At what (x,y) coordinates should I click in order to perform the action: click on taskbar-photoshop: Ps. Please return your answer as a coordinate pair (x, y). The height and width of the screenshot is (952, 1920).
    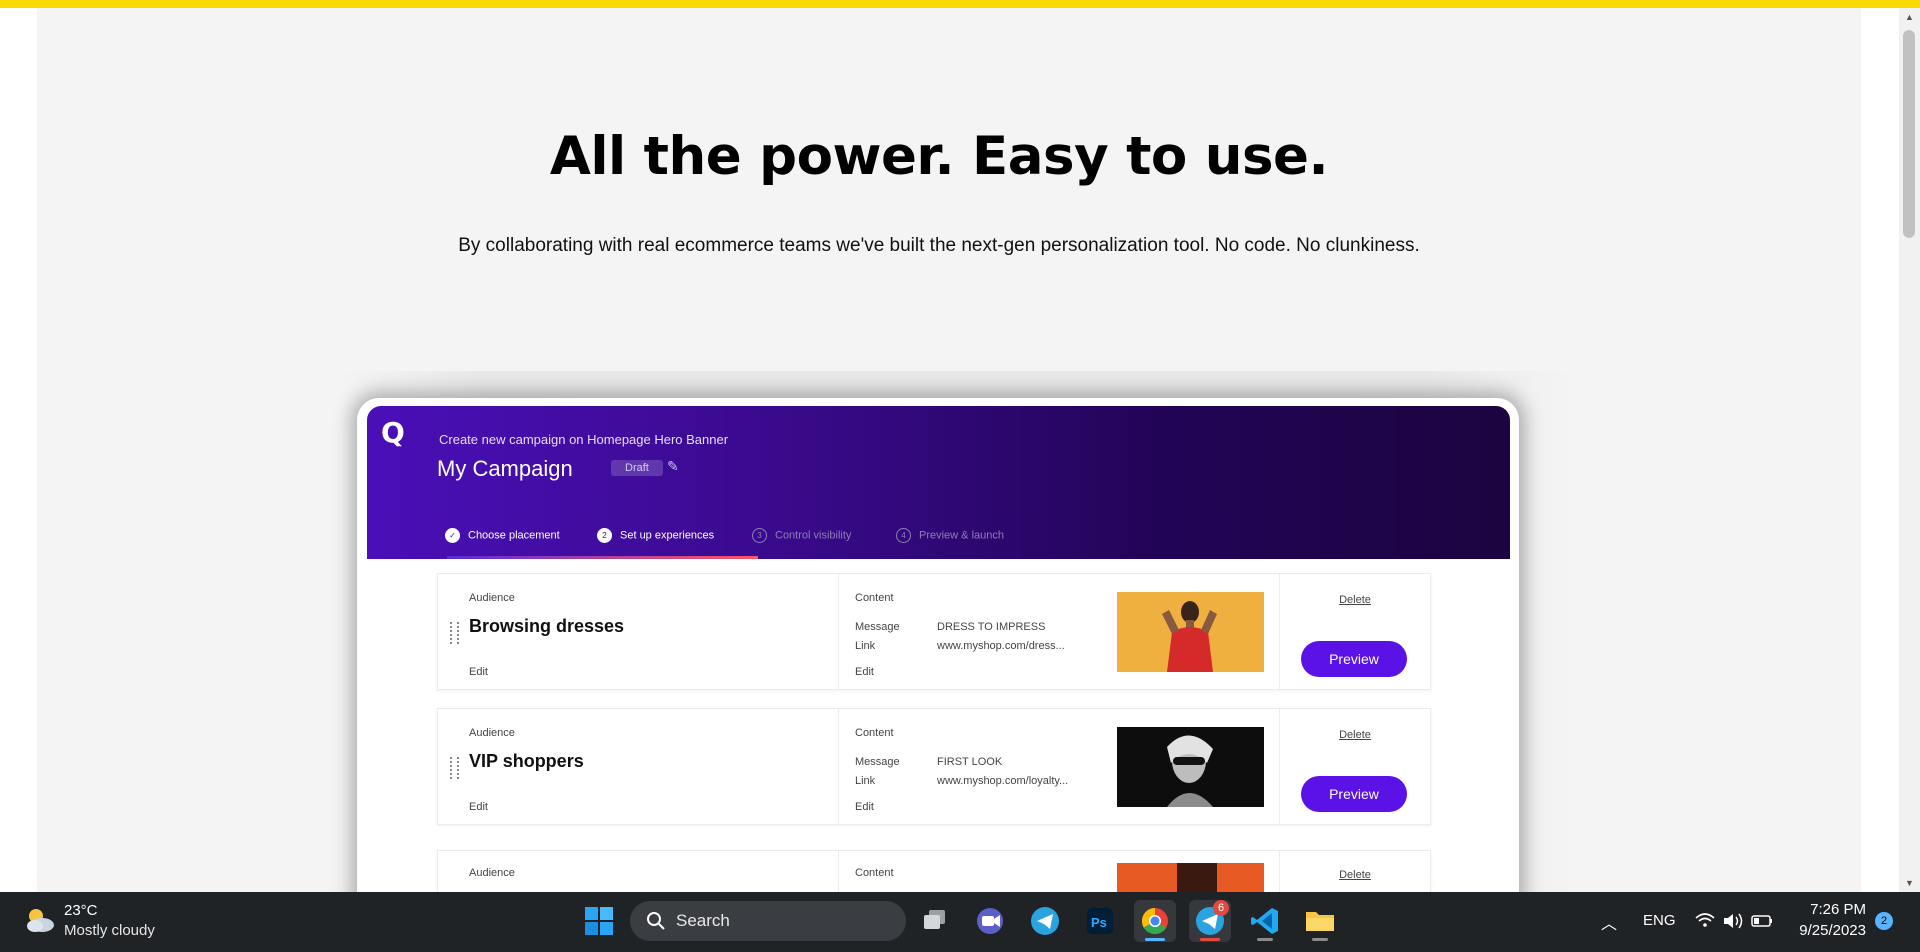
    Looking at the image, I should click on (1100, 921).